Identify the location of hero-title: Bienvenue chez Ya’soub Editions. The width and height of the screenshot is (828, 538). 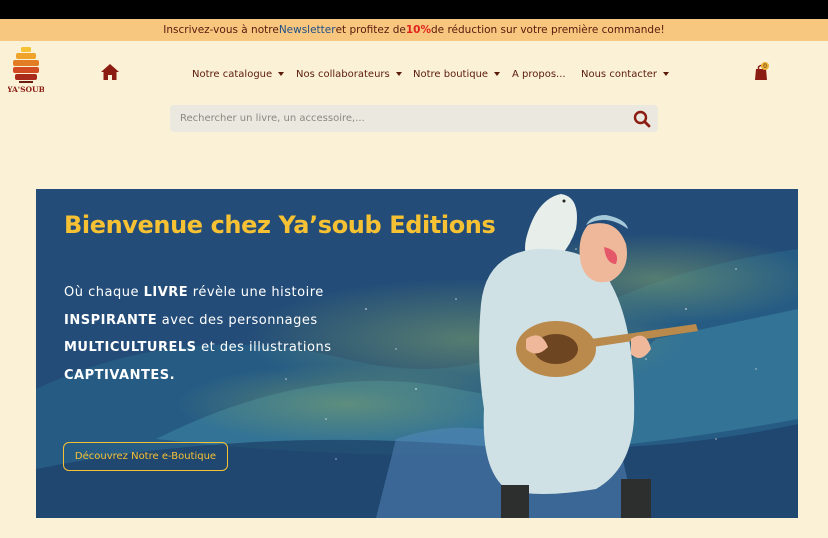
(280, 225).